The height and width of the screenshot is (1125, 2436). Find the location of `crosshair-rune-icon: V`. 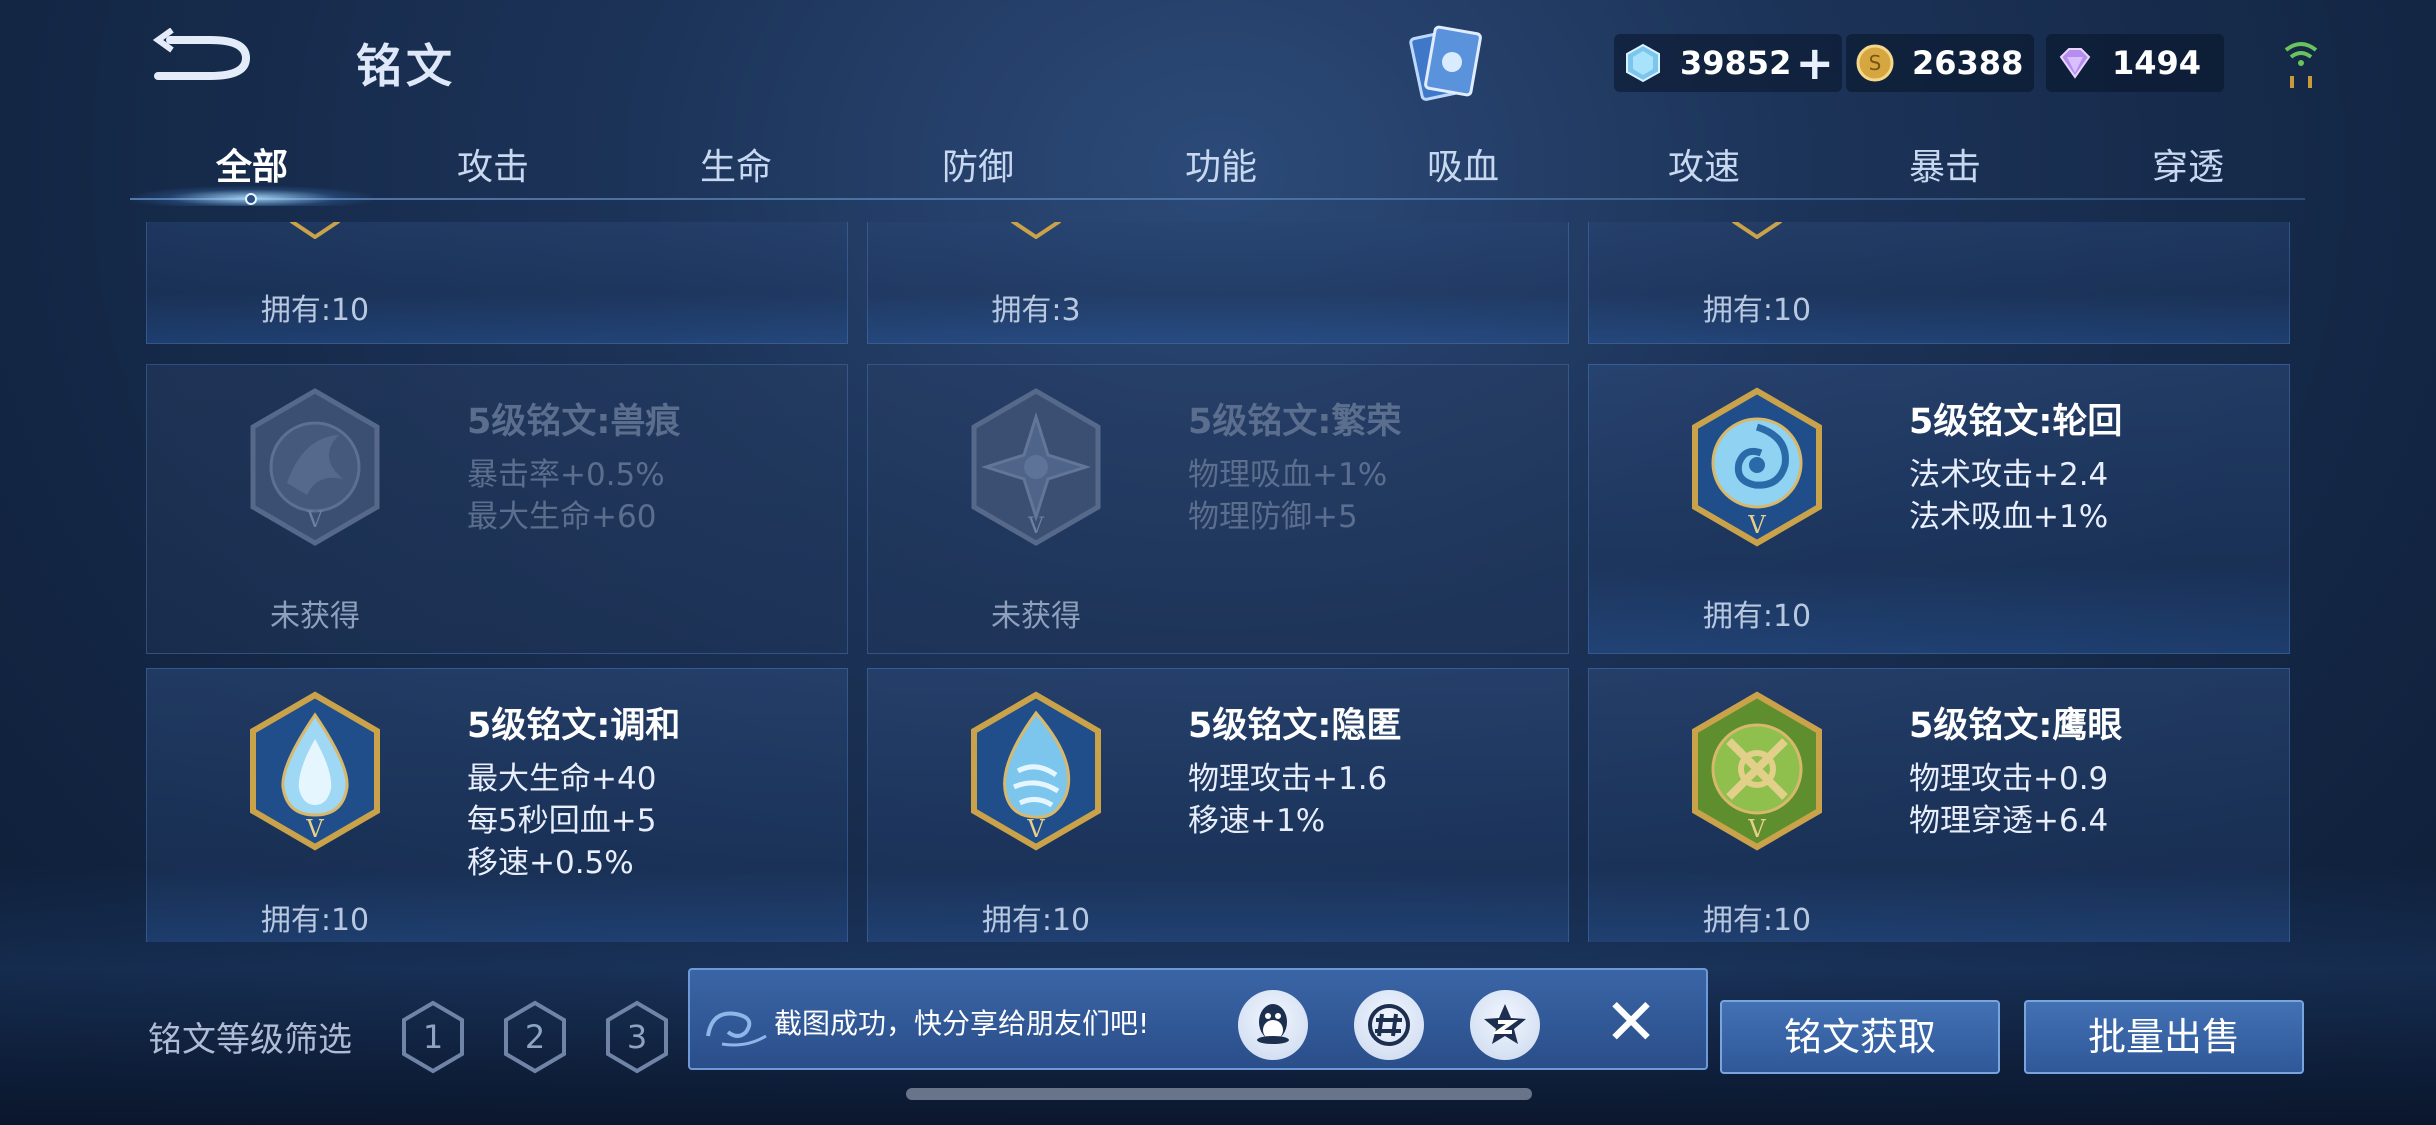

crosshair-rune-icon: V is located at coordinates (1757, 771).